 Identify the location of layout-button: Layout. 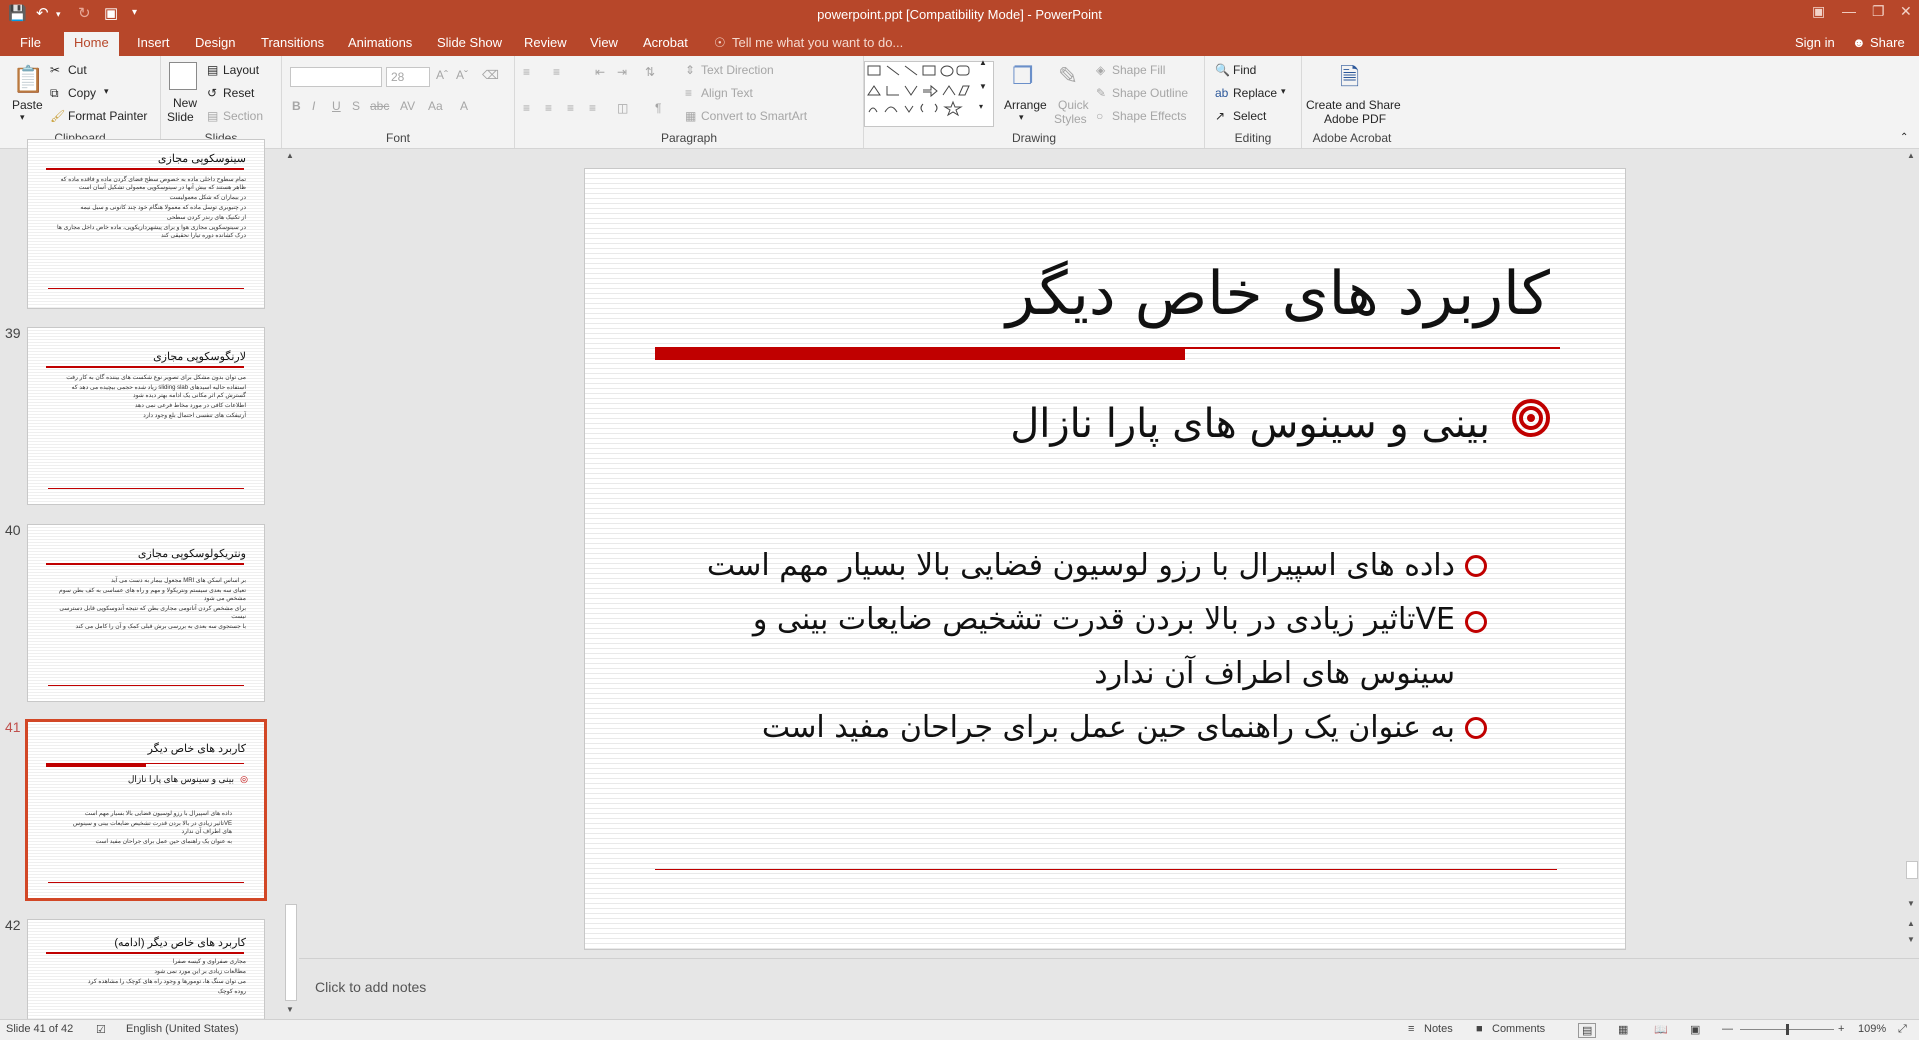
(241, 70).